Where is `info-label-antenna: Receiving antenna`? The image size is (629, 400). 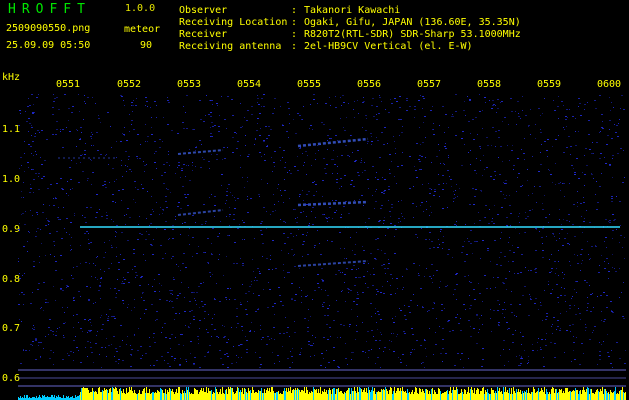 info-label-antenna: Receiving antenna is located at coordinates (230, 46).